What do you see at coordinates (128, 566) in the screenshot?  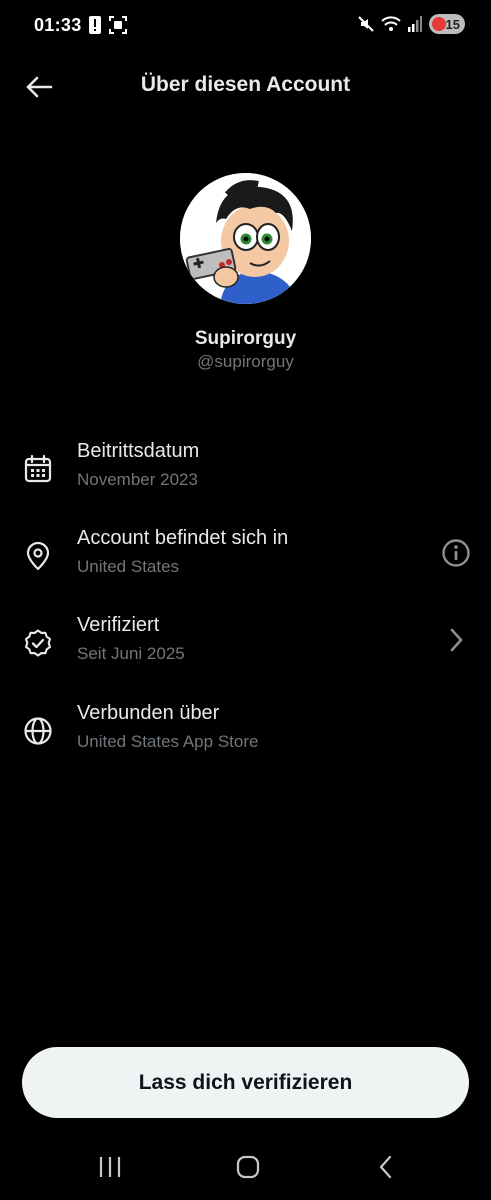 I see `info-subtitle: United States` at bounding box center [128, 566].